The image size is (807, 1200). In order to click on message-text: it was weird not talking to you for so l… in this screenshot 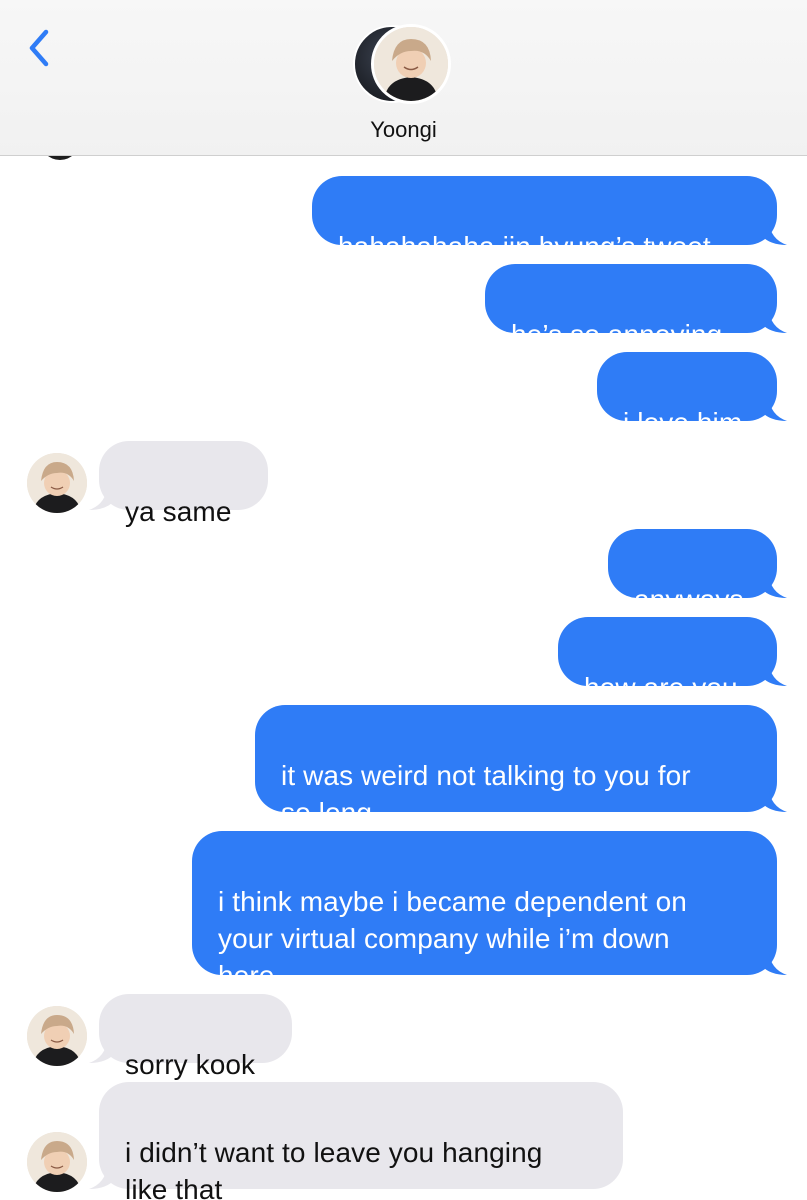, I will do `click(486, 794)`.